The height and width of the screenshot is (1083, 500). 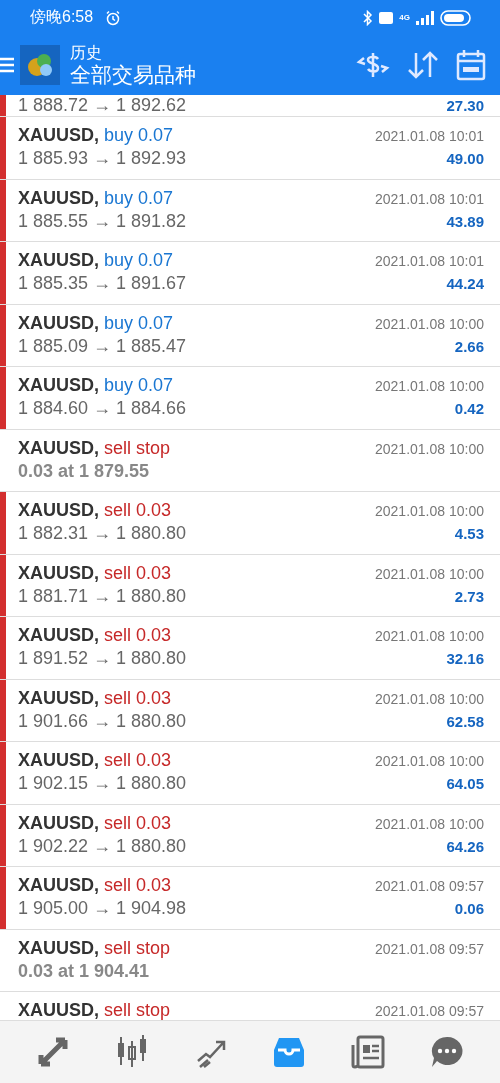 What do you see at coordinates (250, 1006) in the screenshot?
I see `history-row: XAUUSD, sell stop 2021.01.08 09:57` at bounding box center [250, 1006].